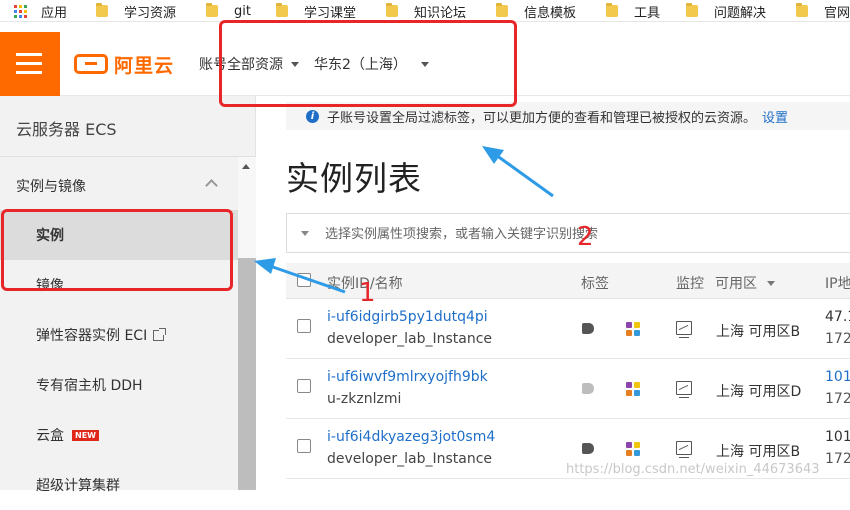 This screenshot has width=850, height=510. What do you see at coordinates (307, 279) in the screenshot?
I see `annotation-arrow-1-shaft` at bounding box center [307, 279].